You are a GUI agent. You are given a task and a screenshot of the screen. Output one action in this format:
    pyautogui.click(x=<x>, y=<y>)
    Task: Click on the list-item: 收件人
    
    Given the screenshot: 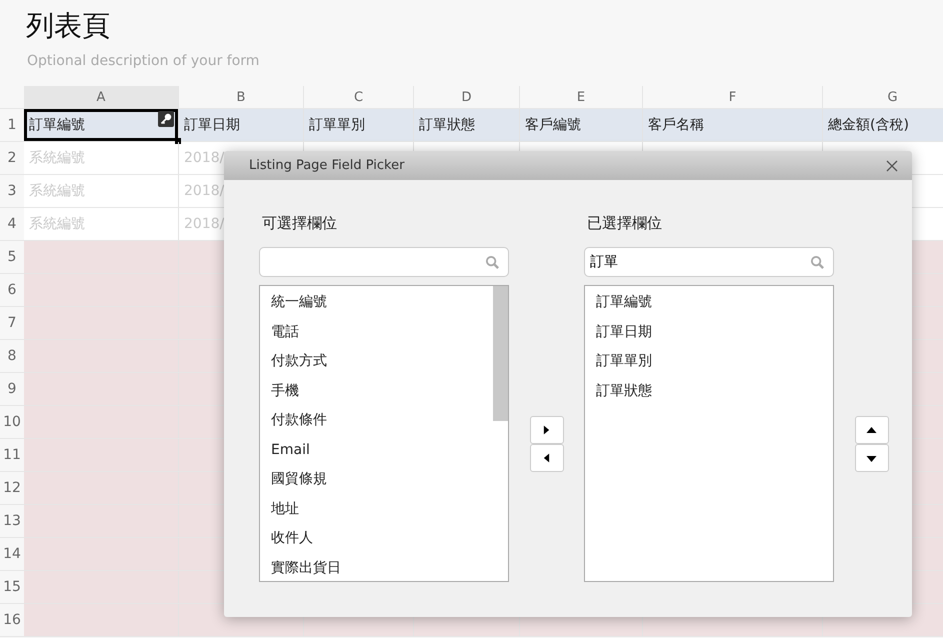 What is the action you would take?
    pyautogui.click(x=365, y=539)
    